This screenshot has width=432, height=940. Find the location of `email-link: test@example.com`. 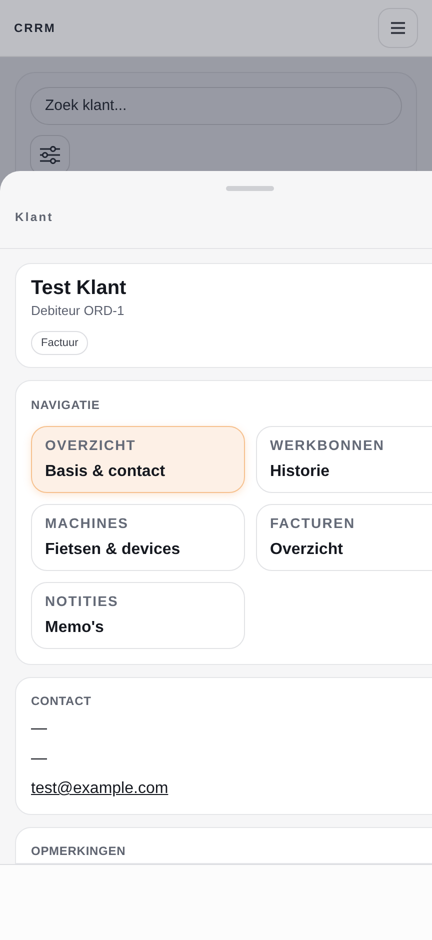

email-link: test@example.com is located at coordinates (99, 789).